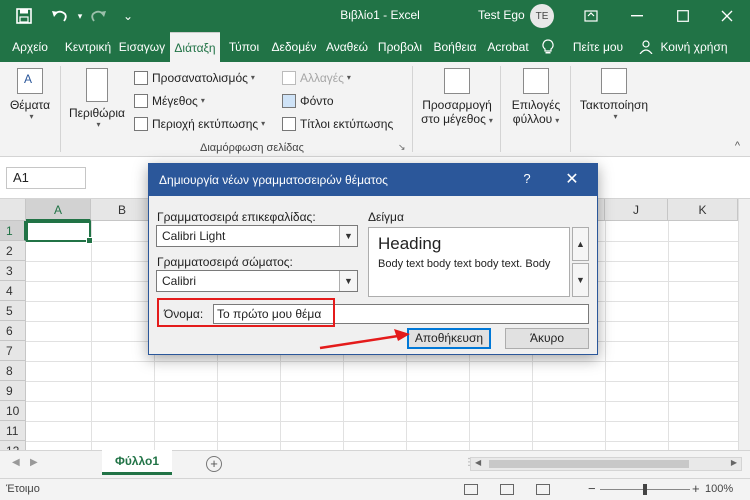 The image size is (750, 500). What do you see at coordinates (23, 489) in the screenshot?
I see `status-text: Έτοιμο` at bounding box center [23, 489].